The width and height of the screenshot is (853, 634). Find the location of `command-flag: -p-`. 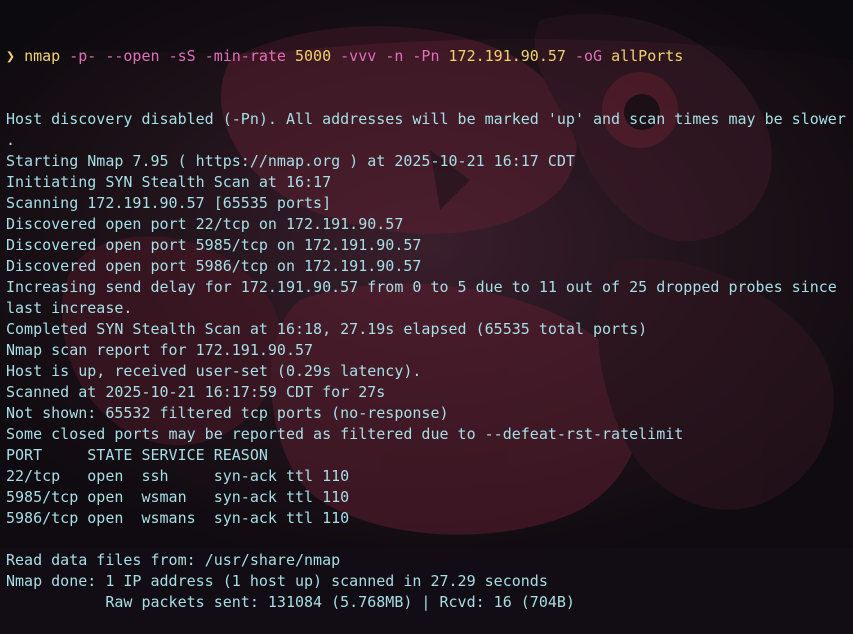

command-flag: -p- is located at coordinates (83, 56).